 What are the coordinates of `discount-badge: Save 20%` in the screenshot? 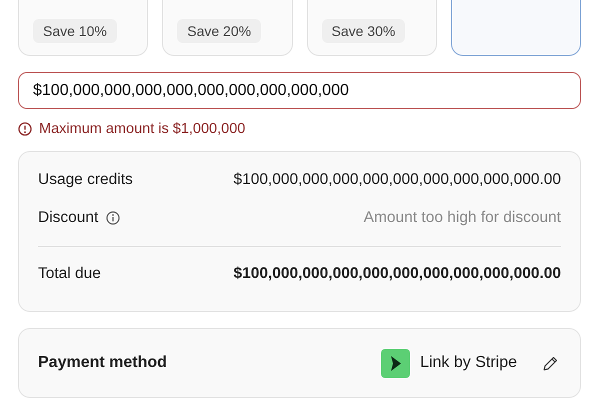 It's located at (219, 31).